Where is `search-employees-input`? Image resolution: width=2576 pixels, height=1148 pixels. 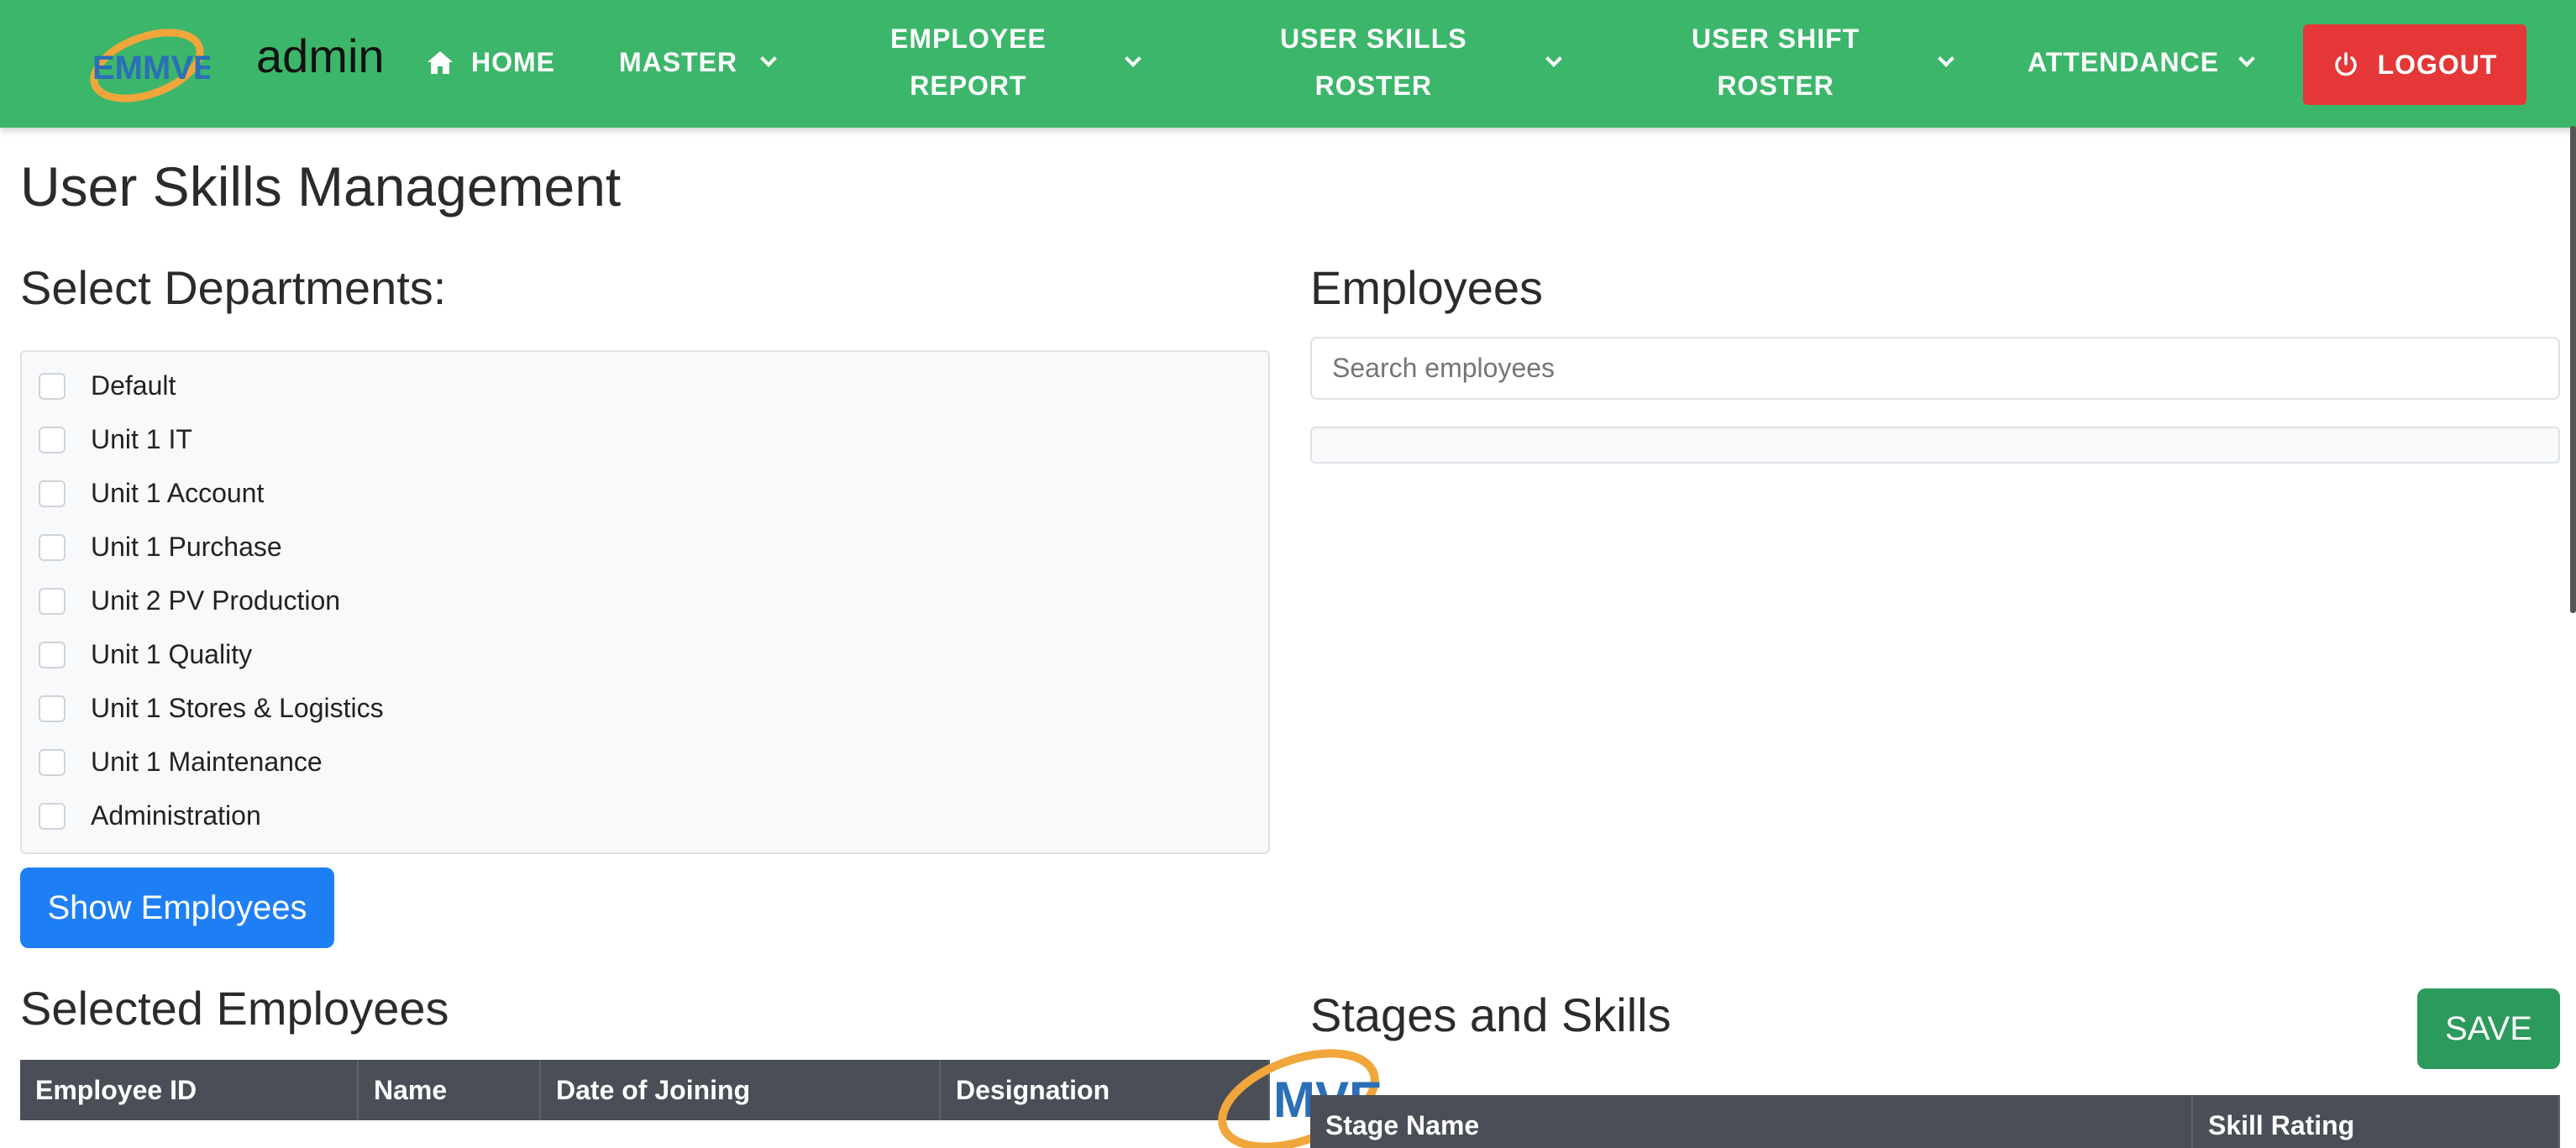 search-employees-input is located at coordinates (1935, 368).